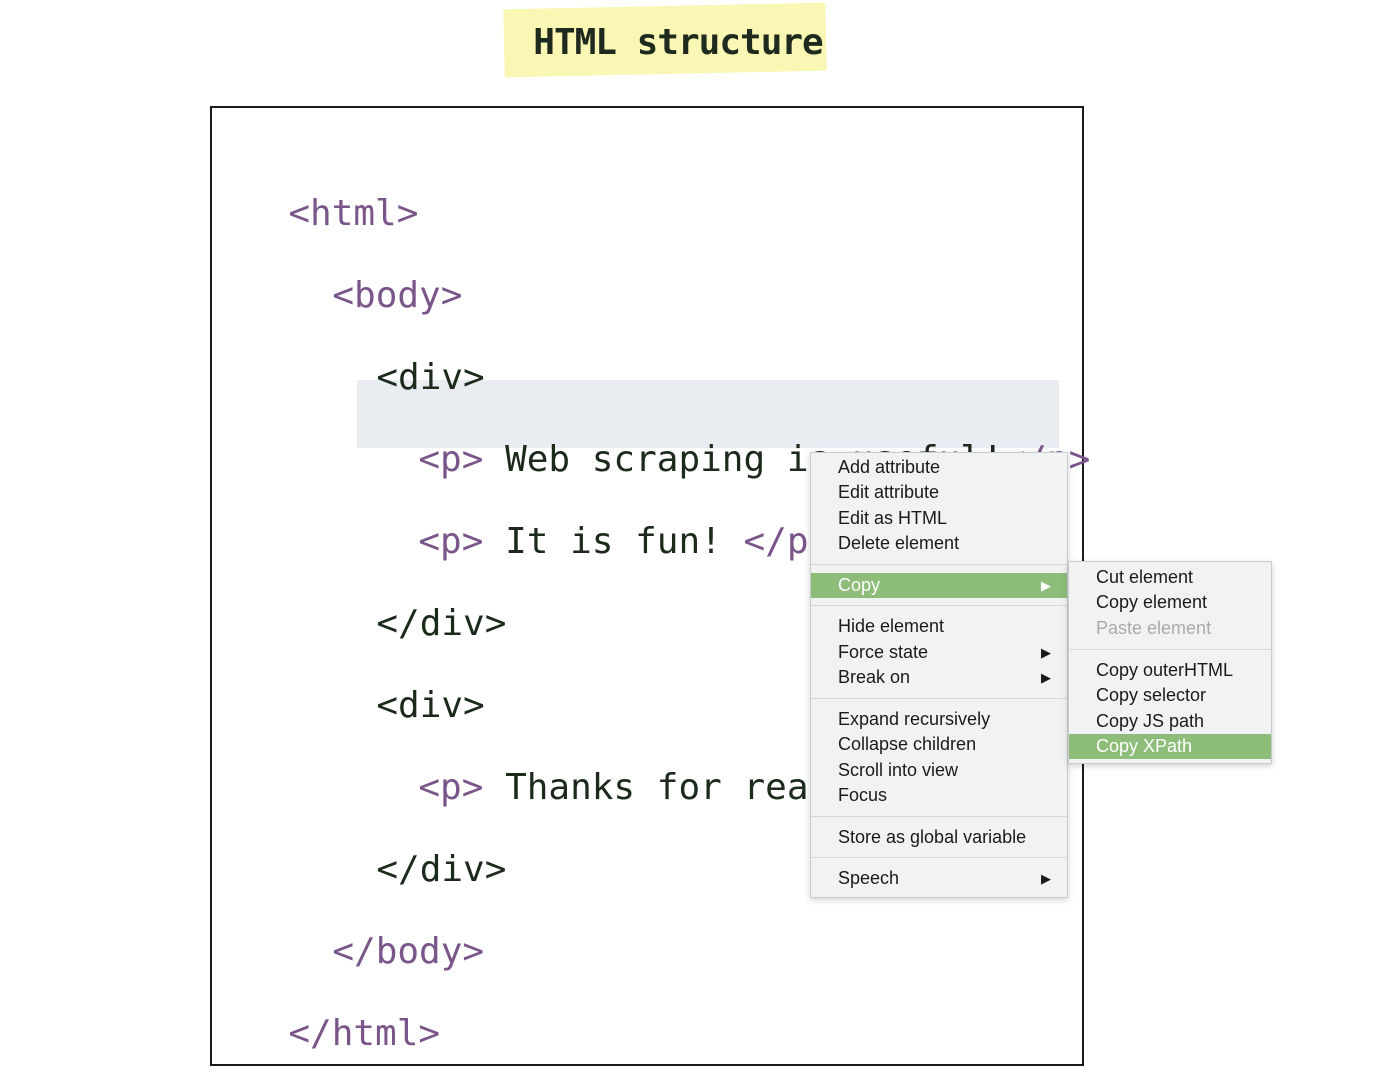 This screenshot has width=1400, height=1089. I want to click on menu-item-label: Add attribute, so click(889, 467).